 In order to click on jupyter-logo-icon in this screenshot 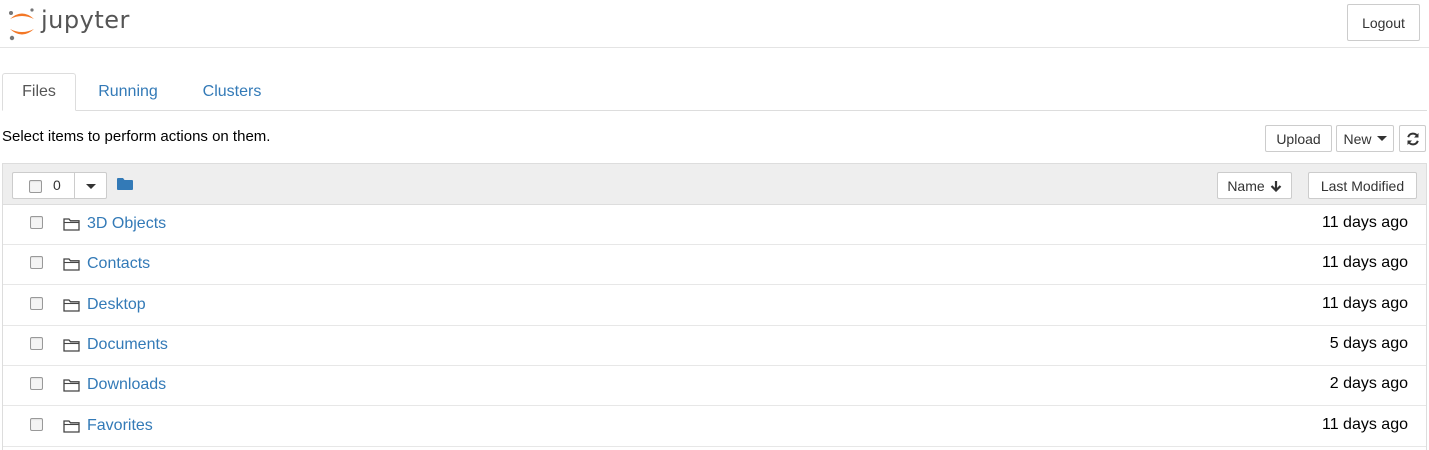, I will do `click(21, 24)`.